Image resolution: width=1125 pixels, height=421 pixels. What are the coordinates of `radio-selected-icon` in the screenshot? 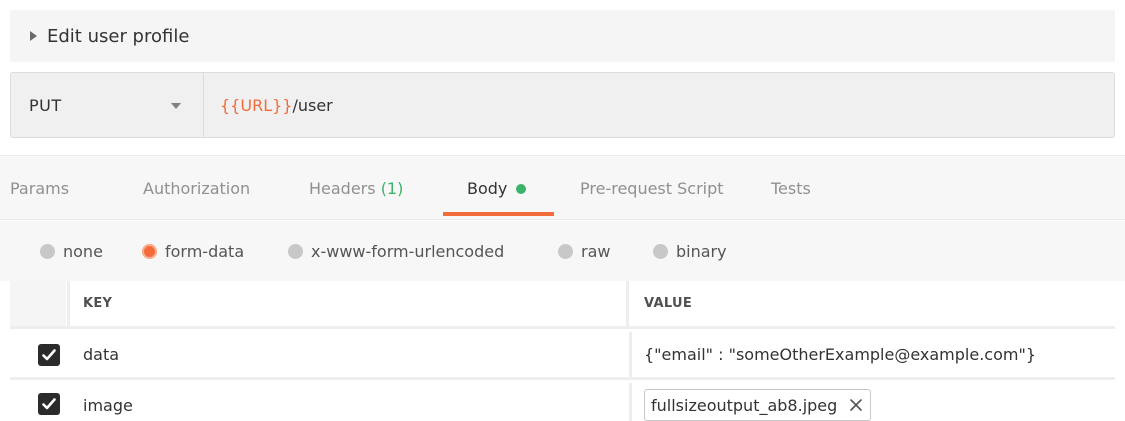 It's located at (149, 251).